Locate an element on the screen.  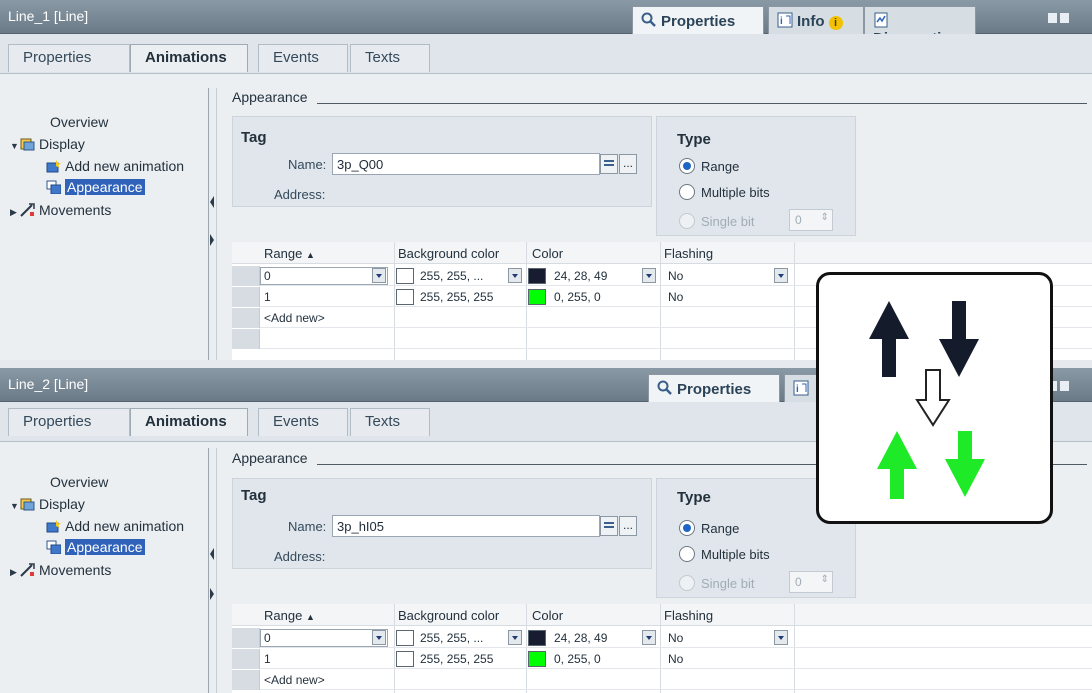
tag-name-field: 3p_hI05 is located at coordinates (466, 526).